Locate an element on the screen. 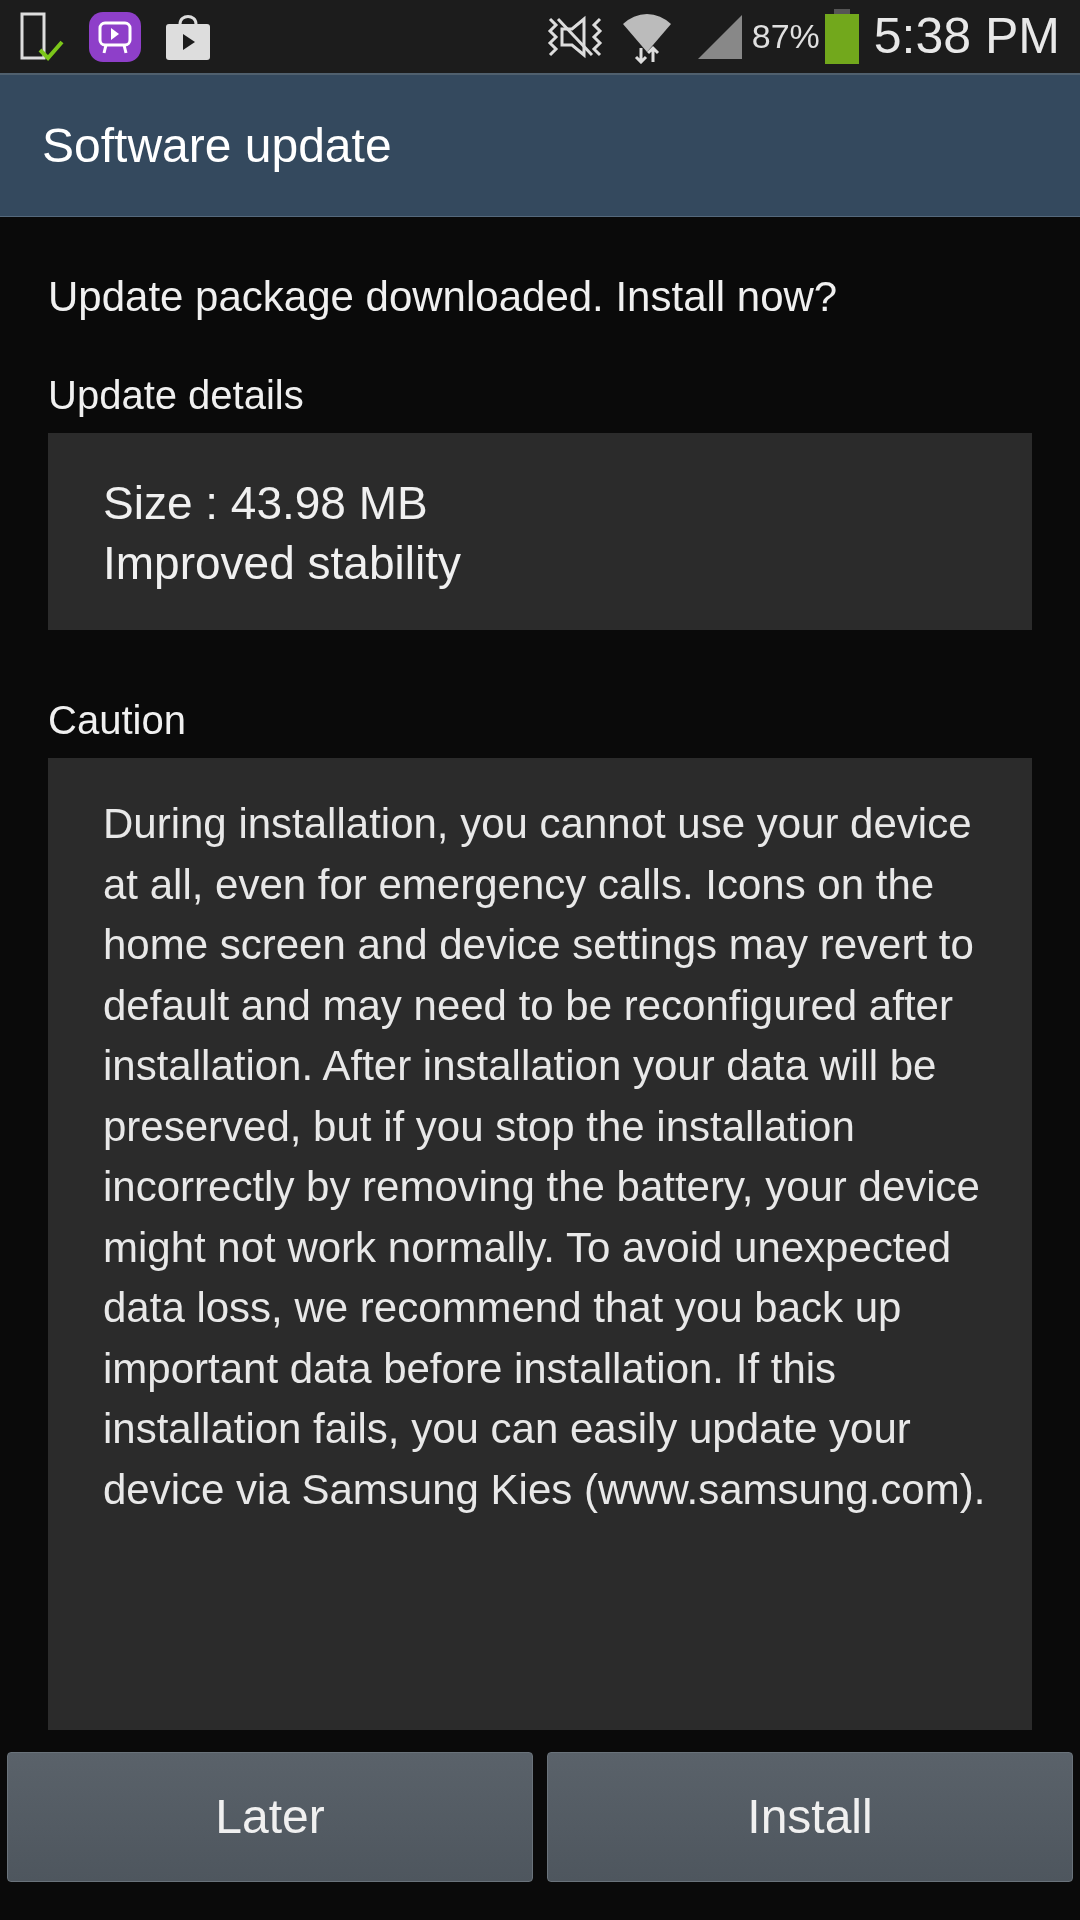 The height and width of the screenshot is (1920, 1080). clock: 5:38 PM is located at coordinates (966, 36).